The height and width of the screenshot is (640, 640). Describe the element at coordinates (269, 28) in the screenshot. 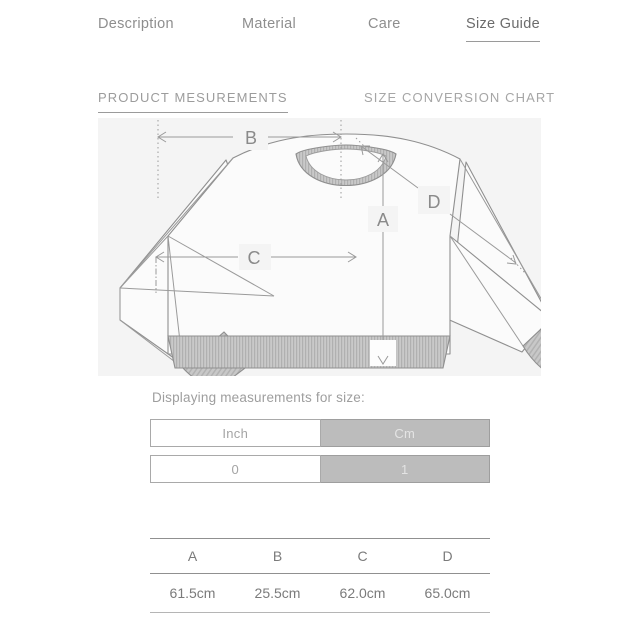

I see `tab-material: Material` at that location.